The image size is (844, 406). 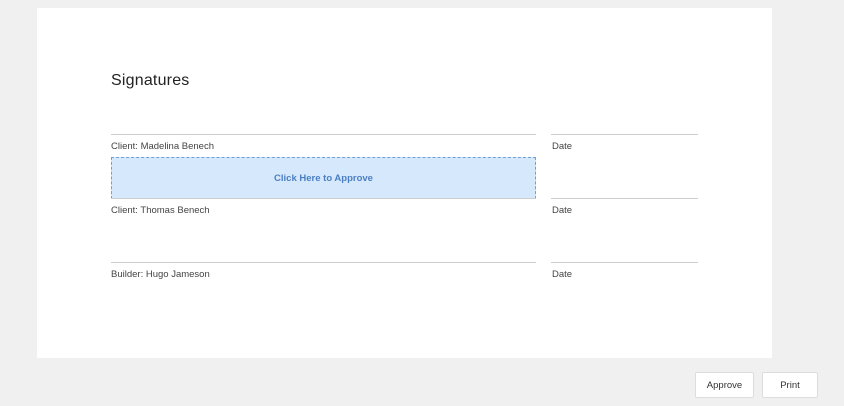 I want to click on signatures-heading: Signatures, so click(x=150, y=80).